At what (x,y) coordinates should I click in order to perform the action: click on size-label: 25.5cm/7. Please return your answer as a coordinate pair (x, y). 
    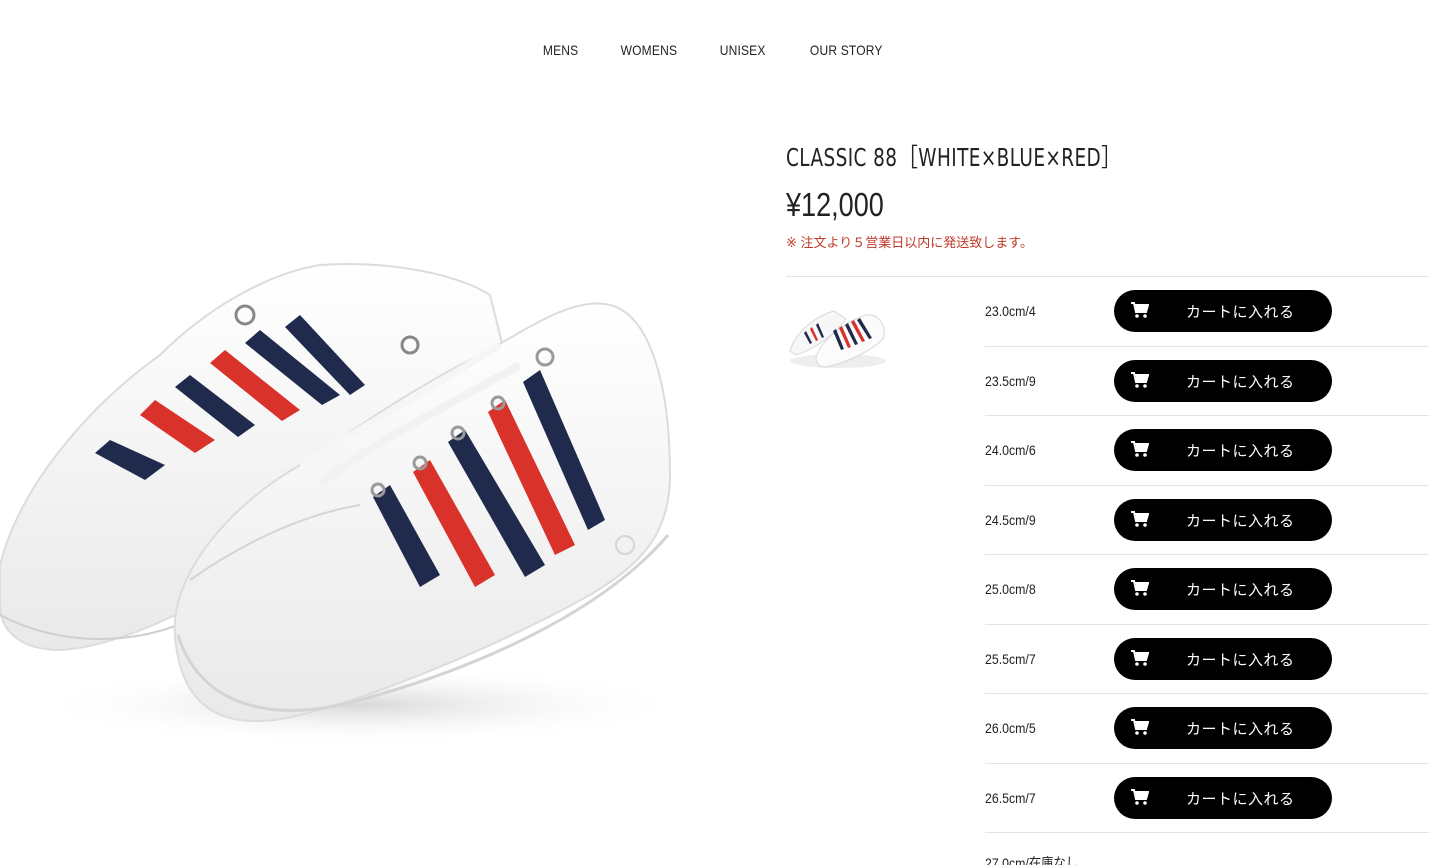
    Looking at the image, I should click on (1010, 658).